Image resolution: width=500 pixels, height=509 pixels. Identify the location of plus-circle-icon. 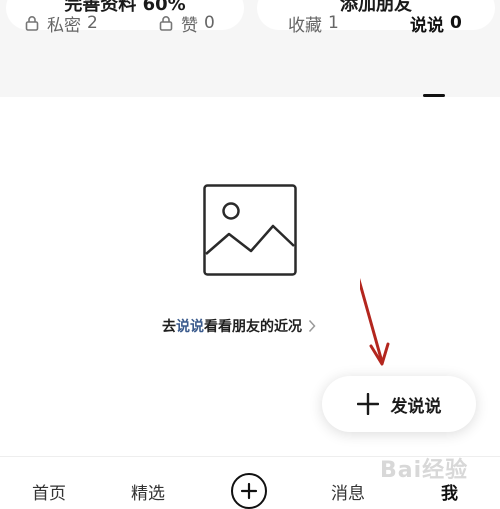
(249, 491).